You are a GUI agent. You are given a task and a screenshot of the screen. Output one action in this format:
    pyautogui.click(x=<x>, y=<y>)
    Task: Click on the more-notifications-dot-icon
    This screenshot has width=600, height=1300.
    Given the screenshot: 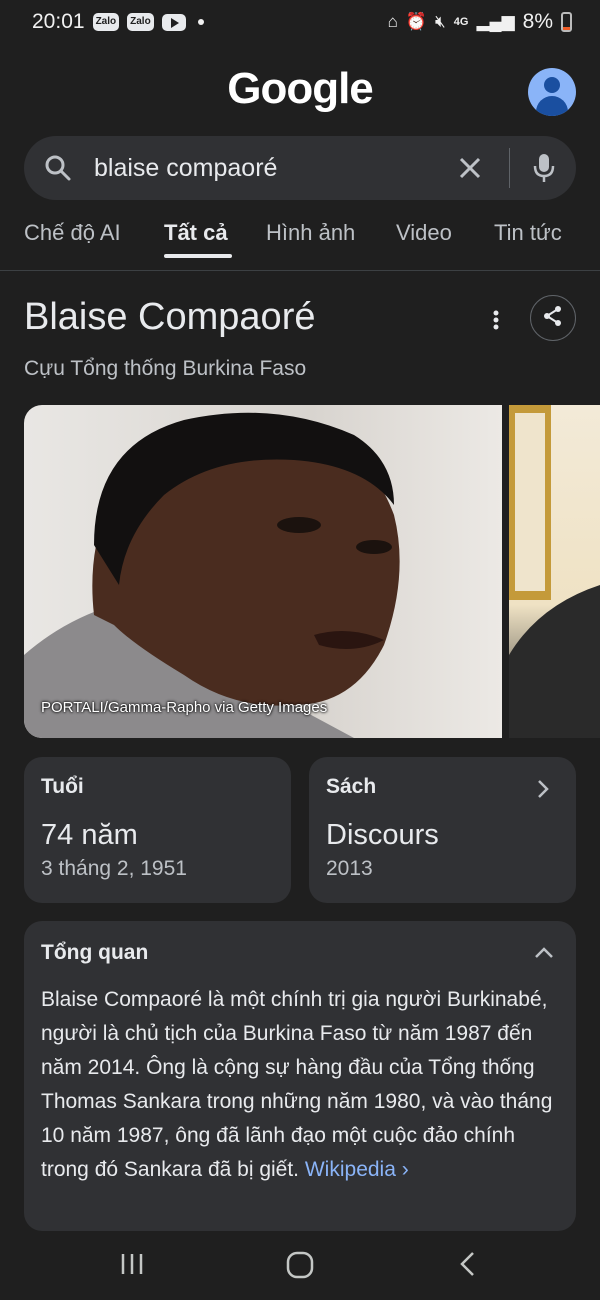 What is the action you would take?
    pyautogui.click(x=200, y=22)
    